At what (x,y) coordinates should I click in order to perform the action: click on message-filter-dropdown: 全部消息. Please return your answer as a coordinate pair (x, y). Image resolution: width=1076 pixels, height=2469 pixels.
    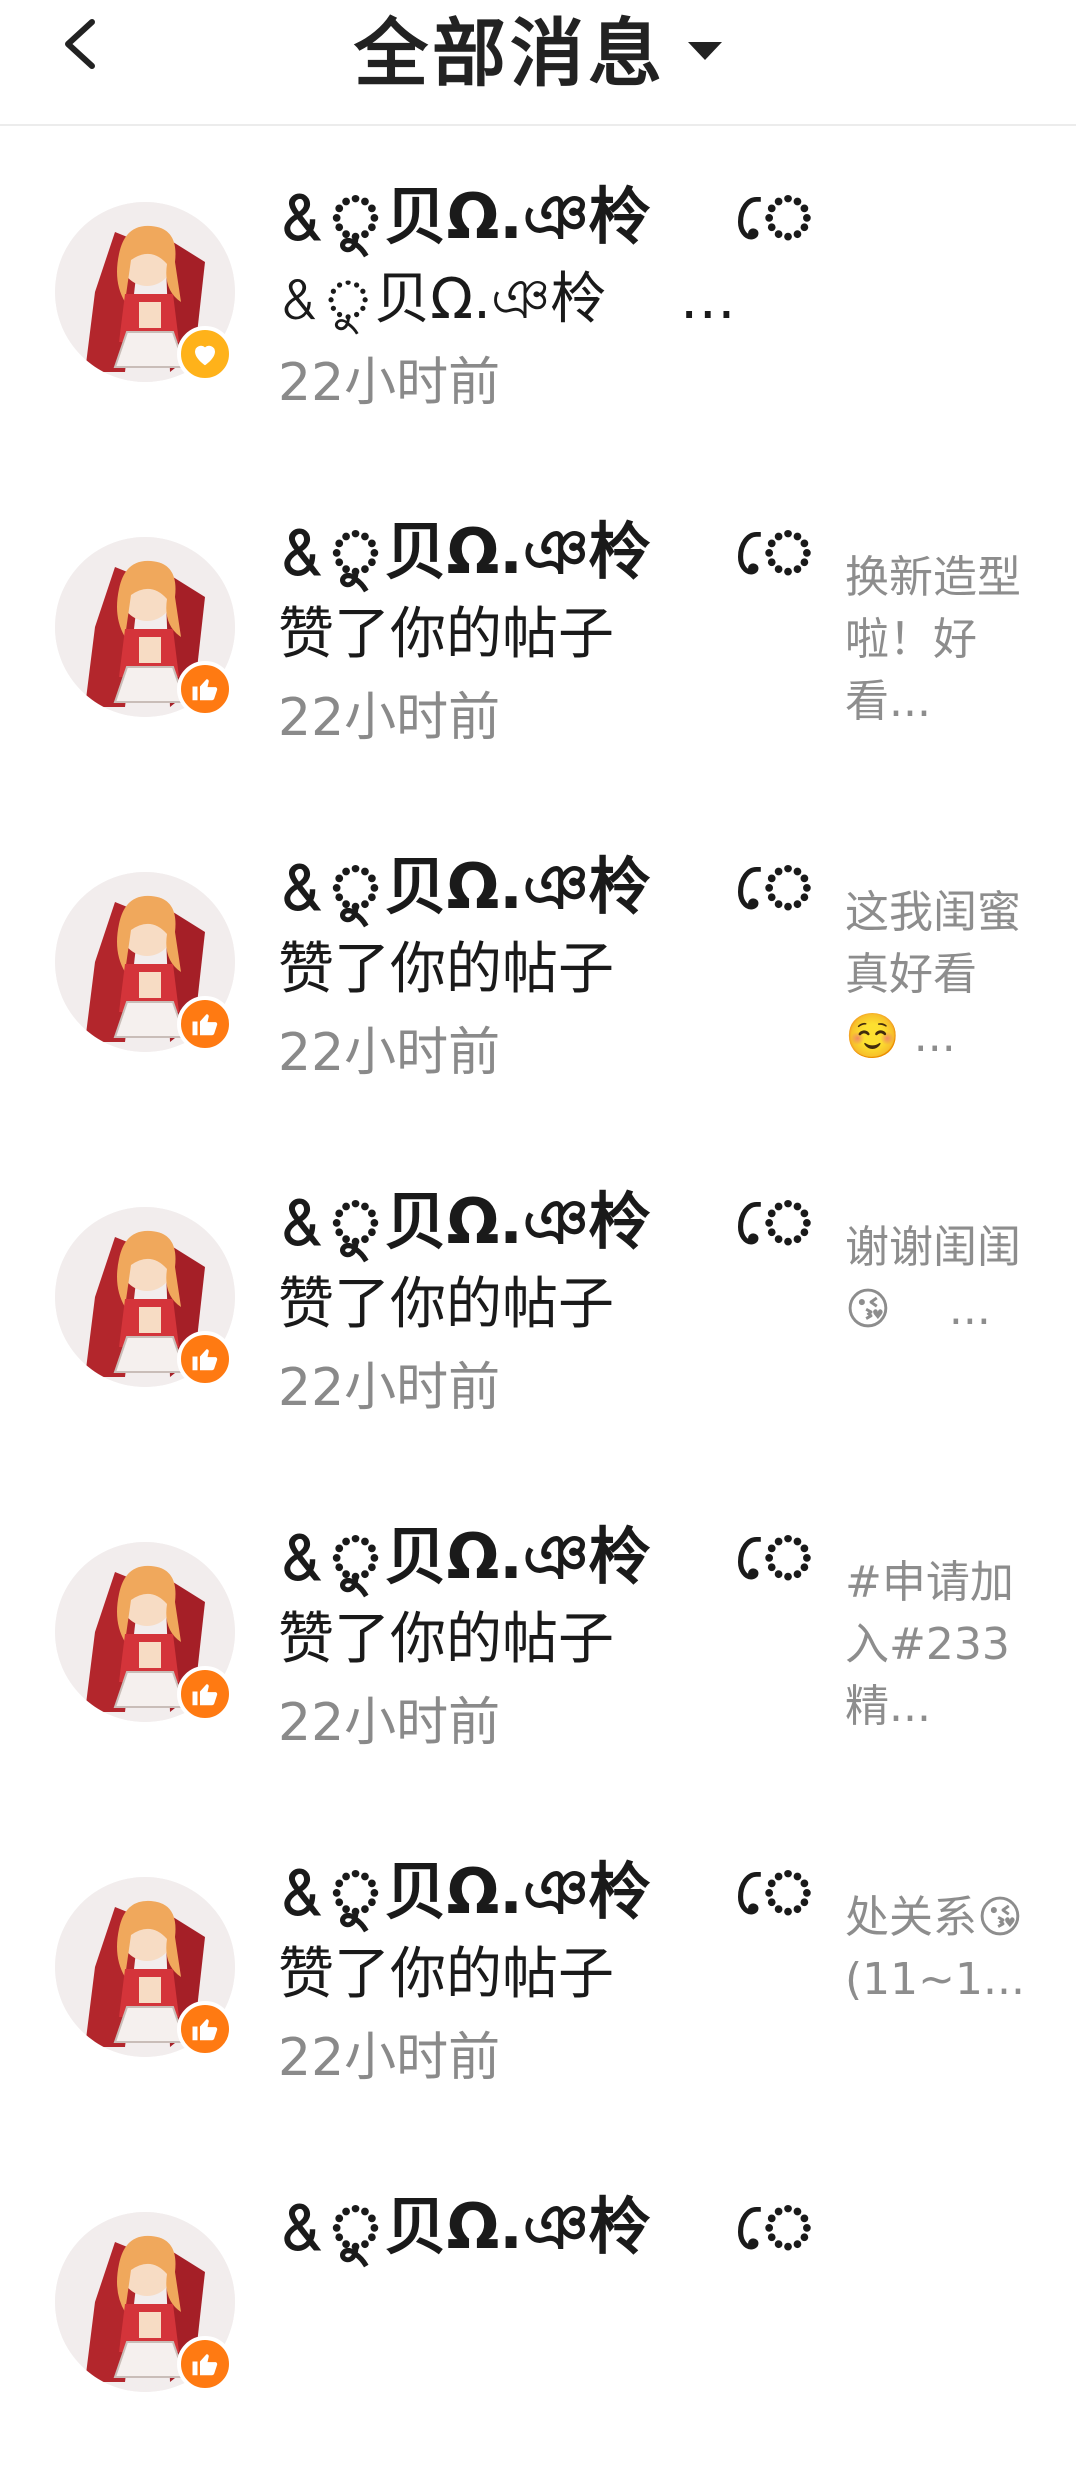
    Looking at the image, I should click on (538, 48).